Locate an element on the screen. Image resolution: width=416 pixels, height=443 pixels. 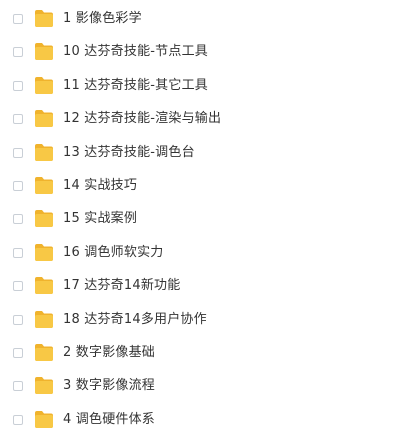
folder-name: 18 达芬奇14多用户协作 is located at coordinates (135, 320).